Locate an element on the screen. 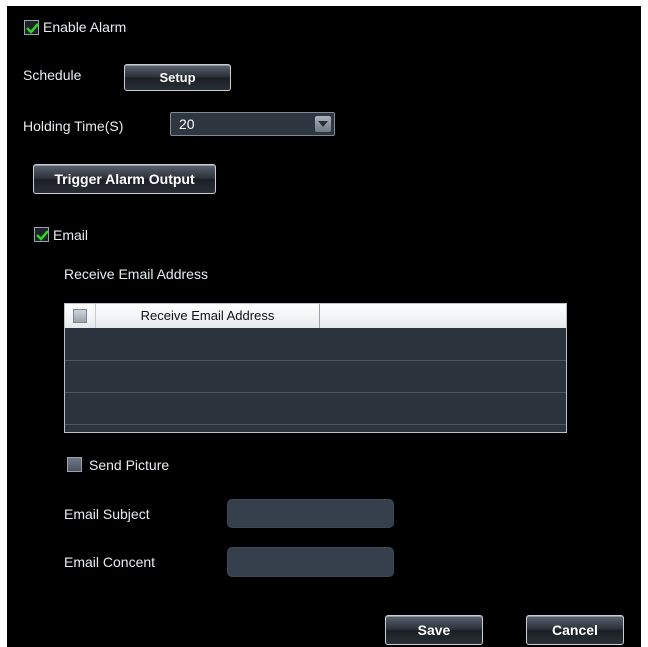 The height and width of the screenshot is (647, 648). holding-time-label: Holding Time(S) is located at coordinates (73, 126).